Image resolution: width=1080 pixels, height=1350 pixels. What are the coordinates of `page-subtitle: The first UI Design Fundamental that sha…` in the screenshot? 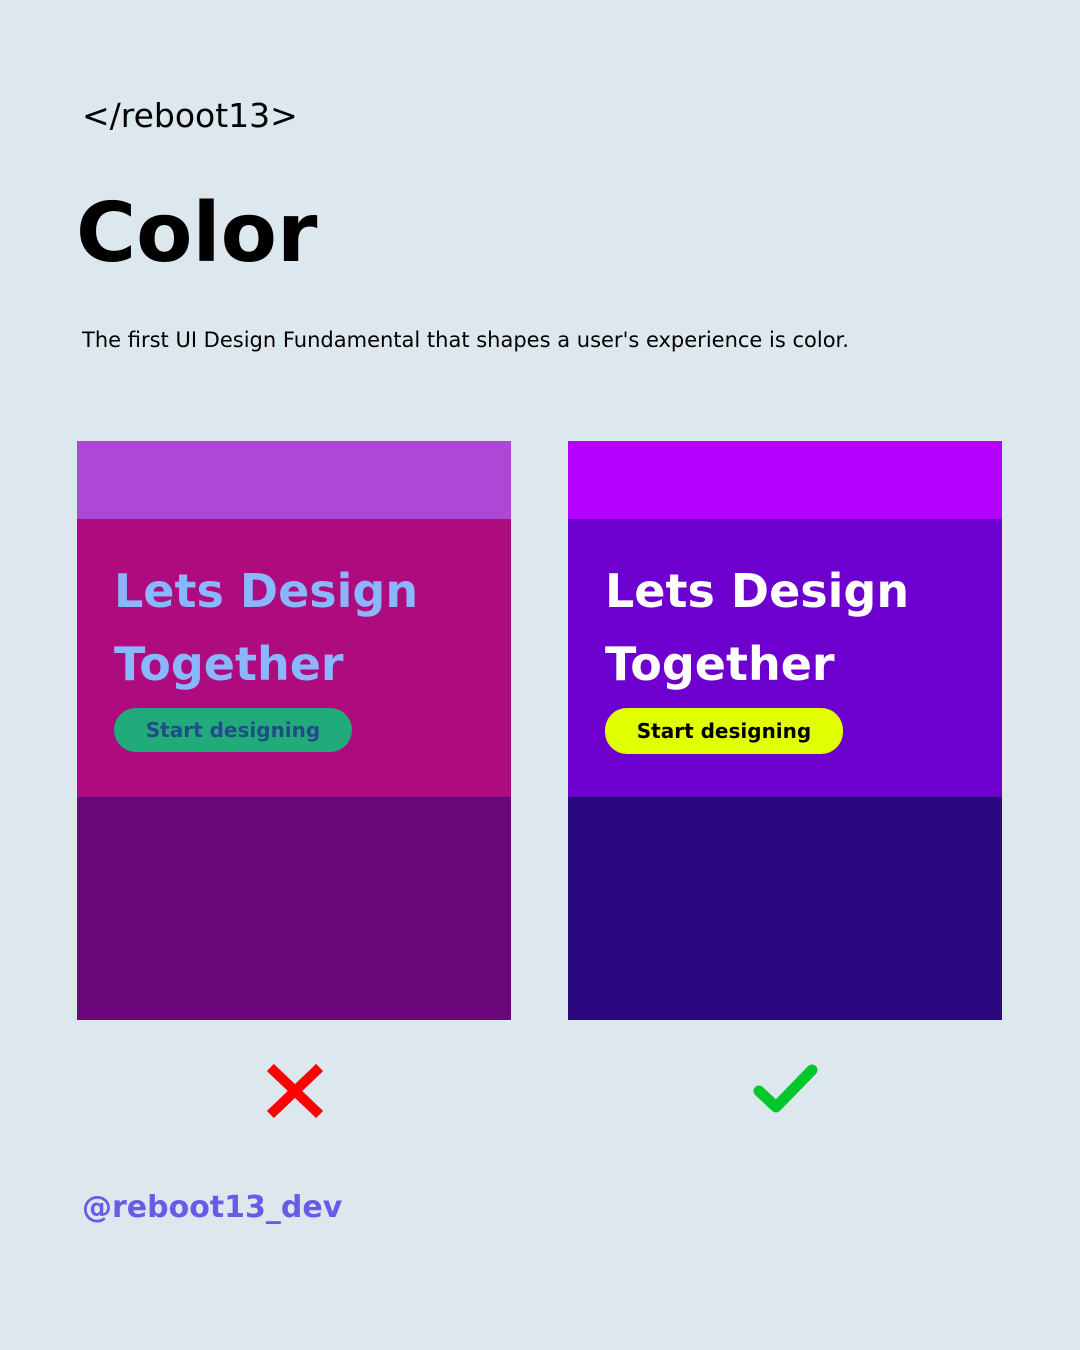 It's located at (465, 340).